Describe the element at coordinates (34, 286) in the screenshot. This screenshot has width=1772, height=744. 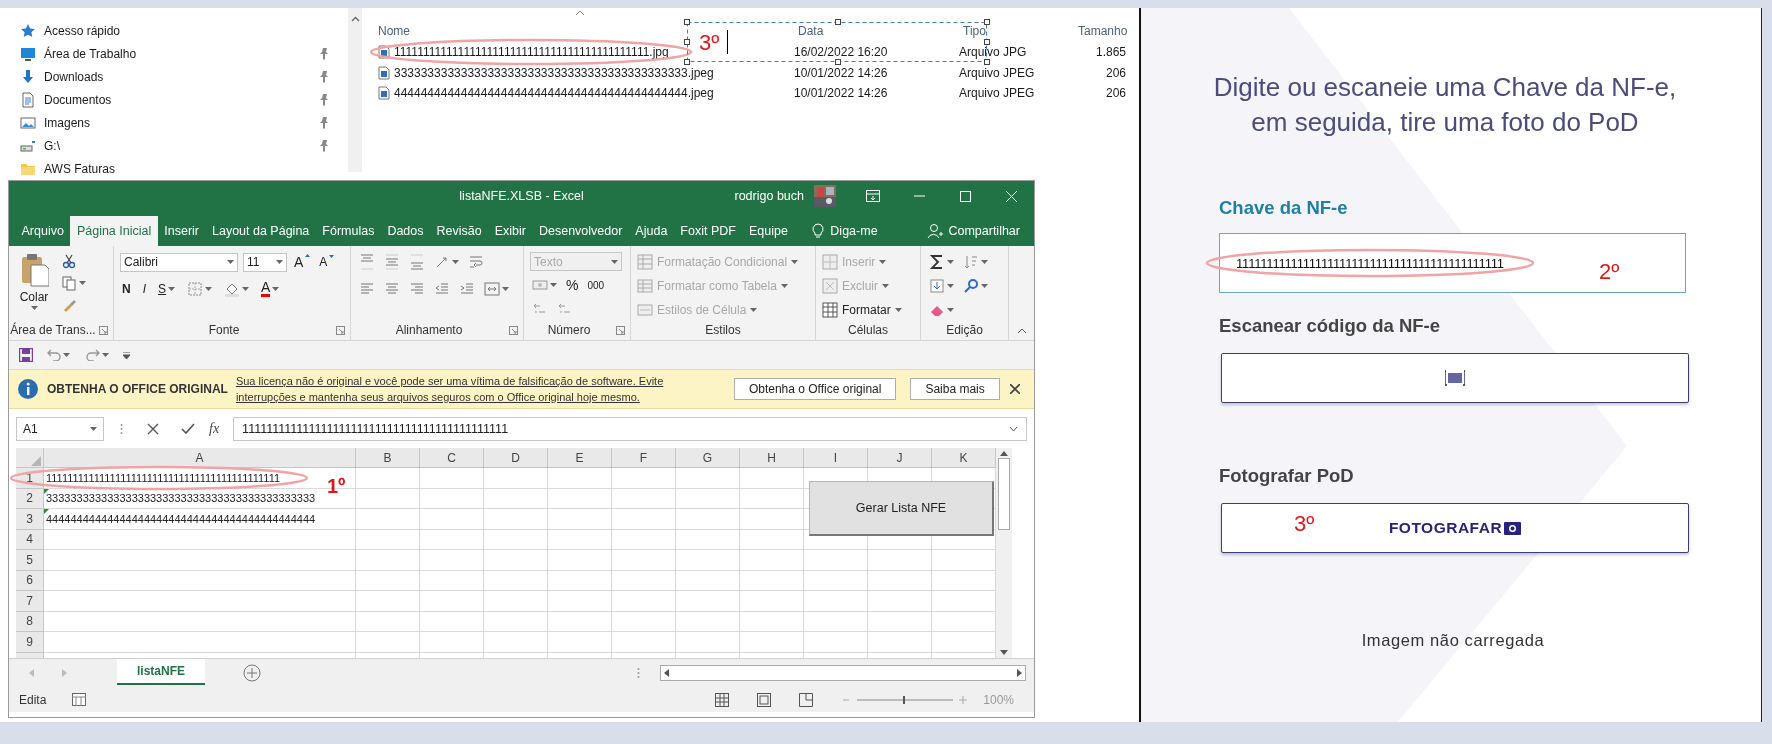
I see `paste-button: Colar` at that location.